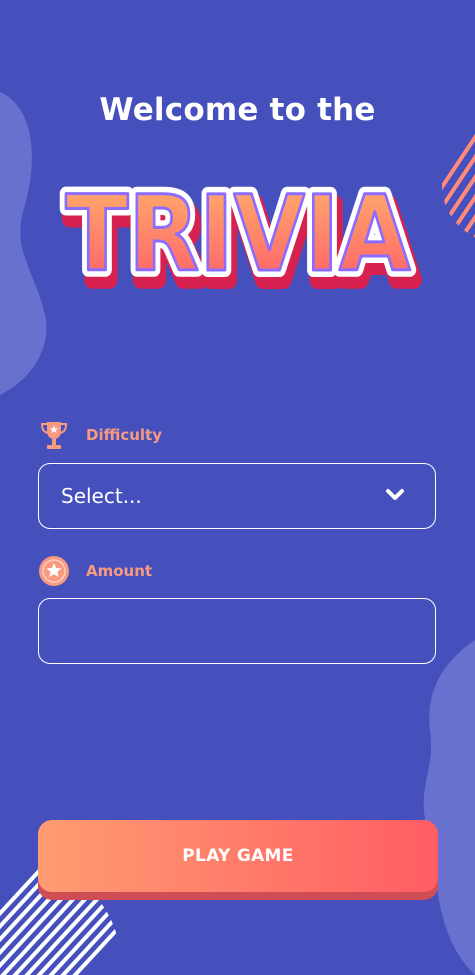  Describe the element at coordinates (237, 110) in the screenshot. I see `welcome-heading: Welcome to the` at that location.